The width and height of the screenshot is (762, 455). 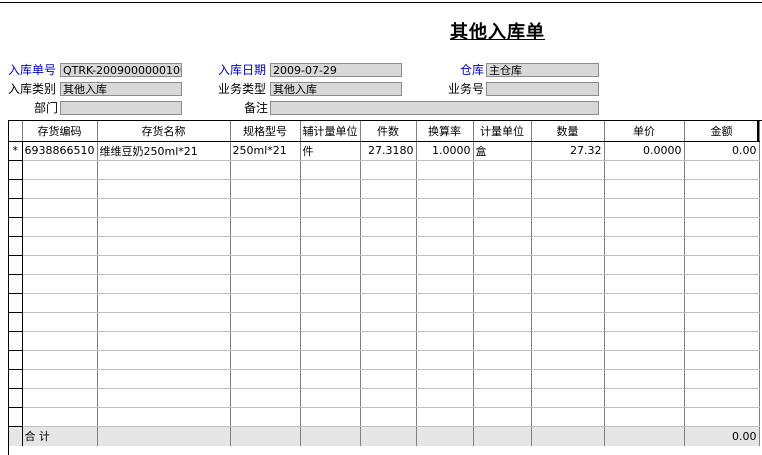 What do you see at coordinates (644, 151) in the screenshot?
I see `cell-price: 0.0000` at bounding box center [644, 151].